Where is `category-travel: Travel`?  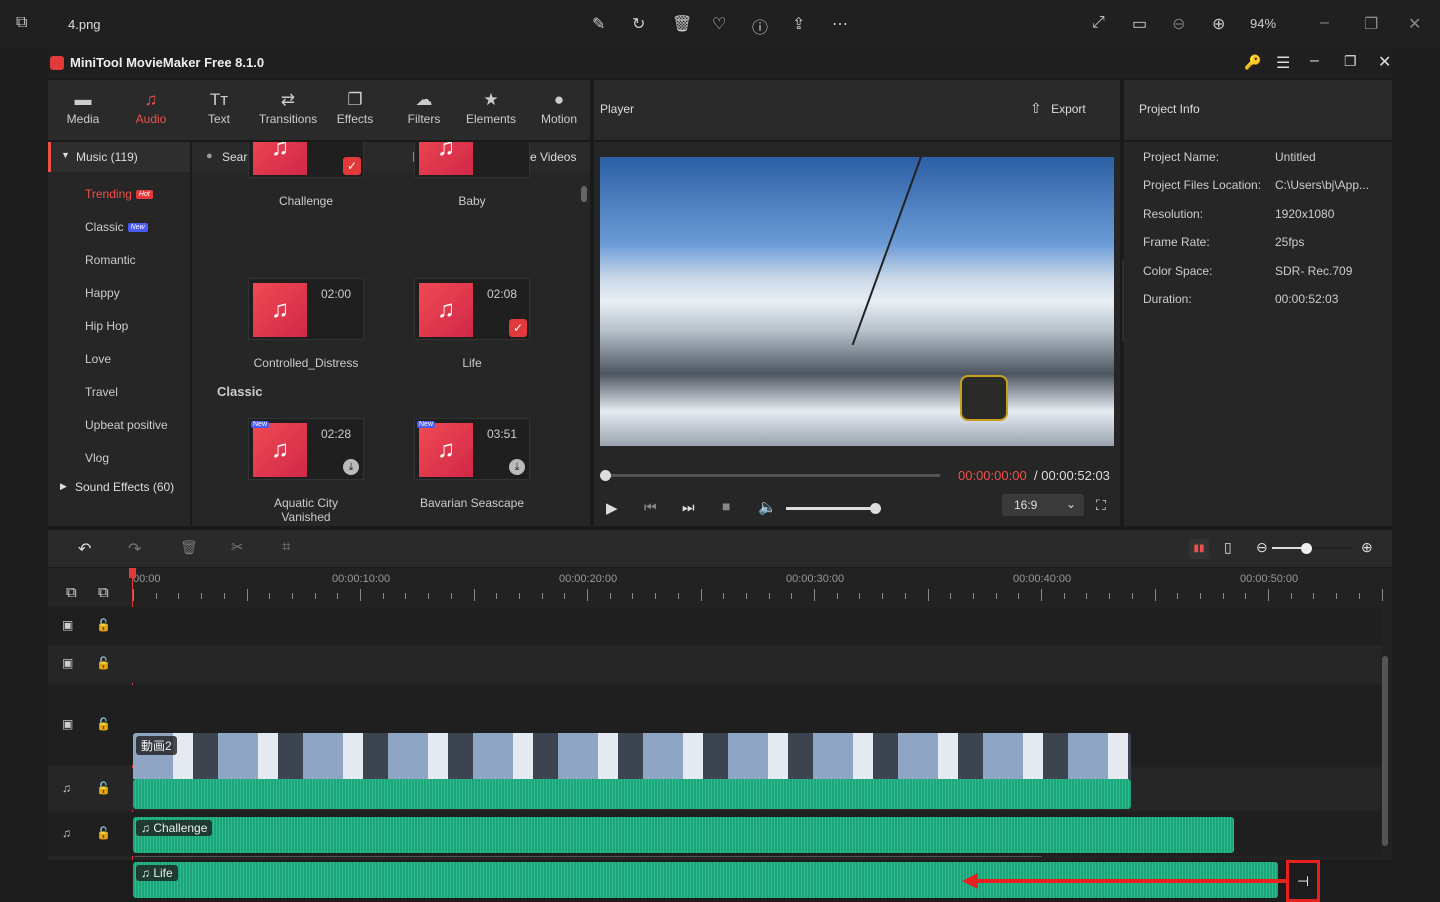 category-travel: Travel is located at coordinates (101, 392).